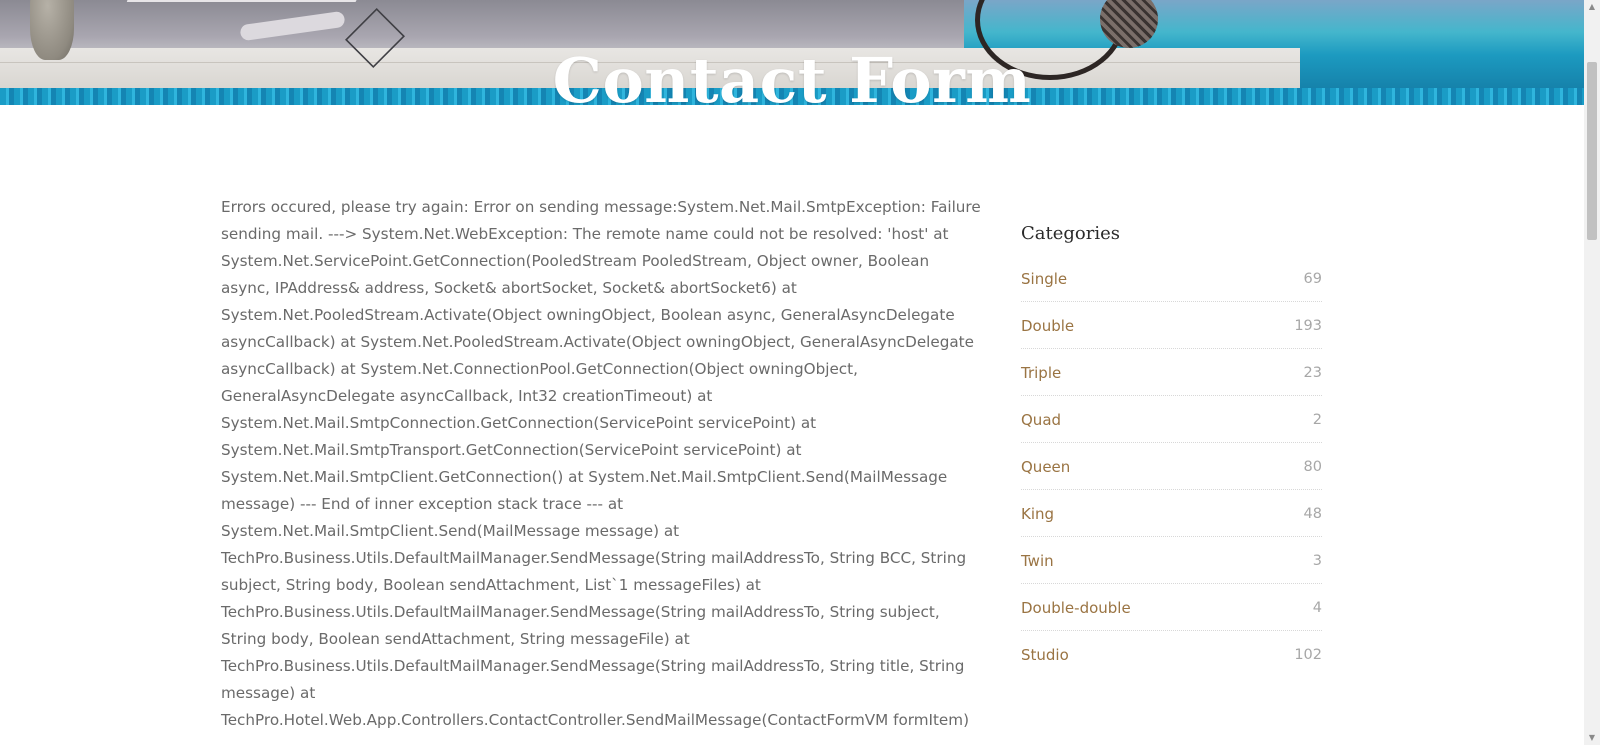  What do you see at coordinates (1308, 325) in the screenshot?
I see `category-count: 193` at bounding box center [1308, 325].